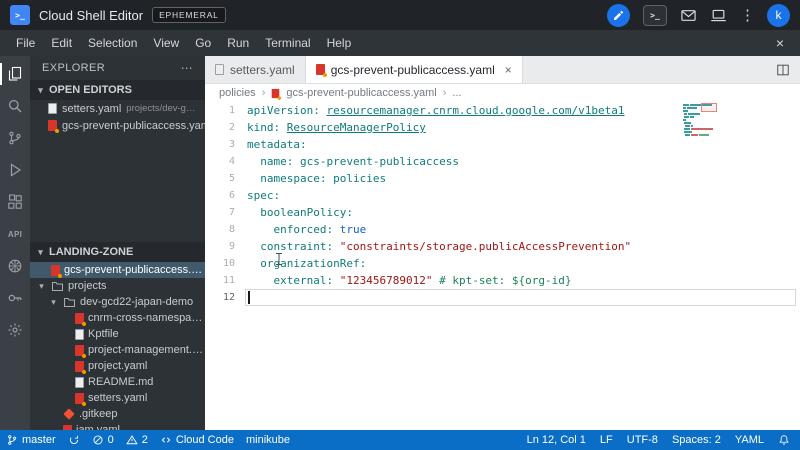 The width and height of the screenshot is (800, 450). Describe the element at coordinates (696, 440) in the screenshot. I see `status-spaces-2: Spaces: 2` at that location.